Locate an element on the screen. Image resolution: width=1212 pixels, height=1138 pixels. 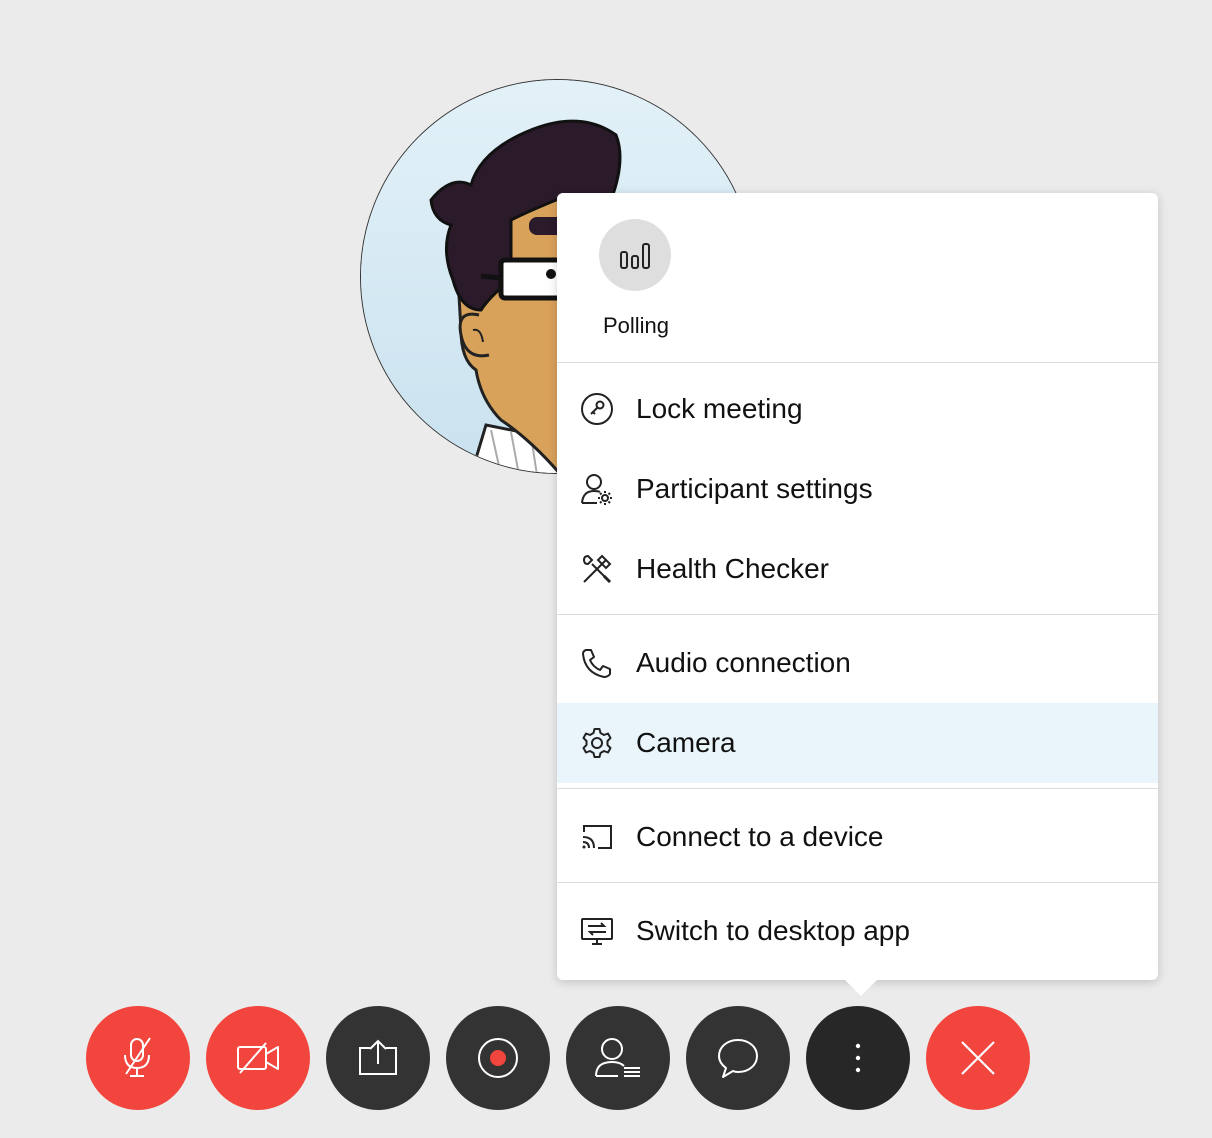
video-off-icon is located at coordinates (258, 1058).